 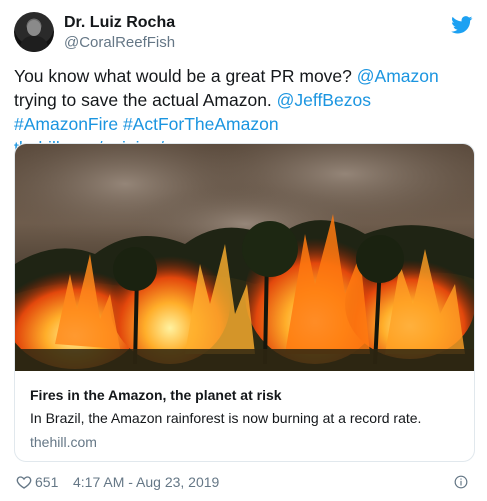 I want to click on tweet-text-segment: trying to save the actual Amazon., so click(x=145, y=100).